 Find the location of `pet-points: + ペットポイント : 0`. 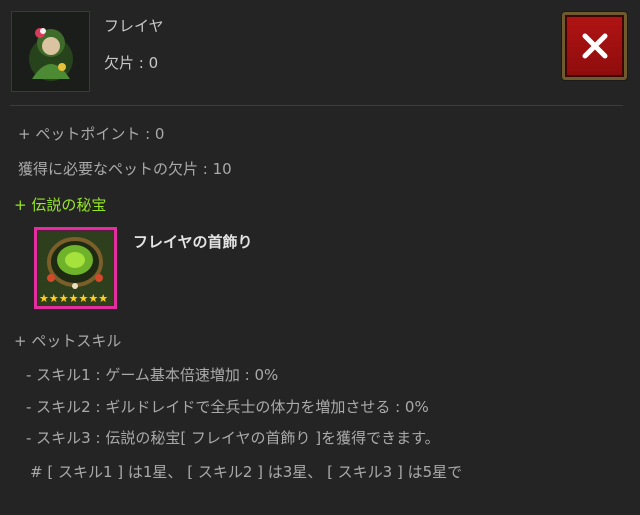

pet-points: + ペットポイント : 0 is located at coordinates (91, 134).